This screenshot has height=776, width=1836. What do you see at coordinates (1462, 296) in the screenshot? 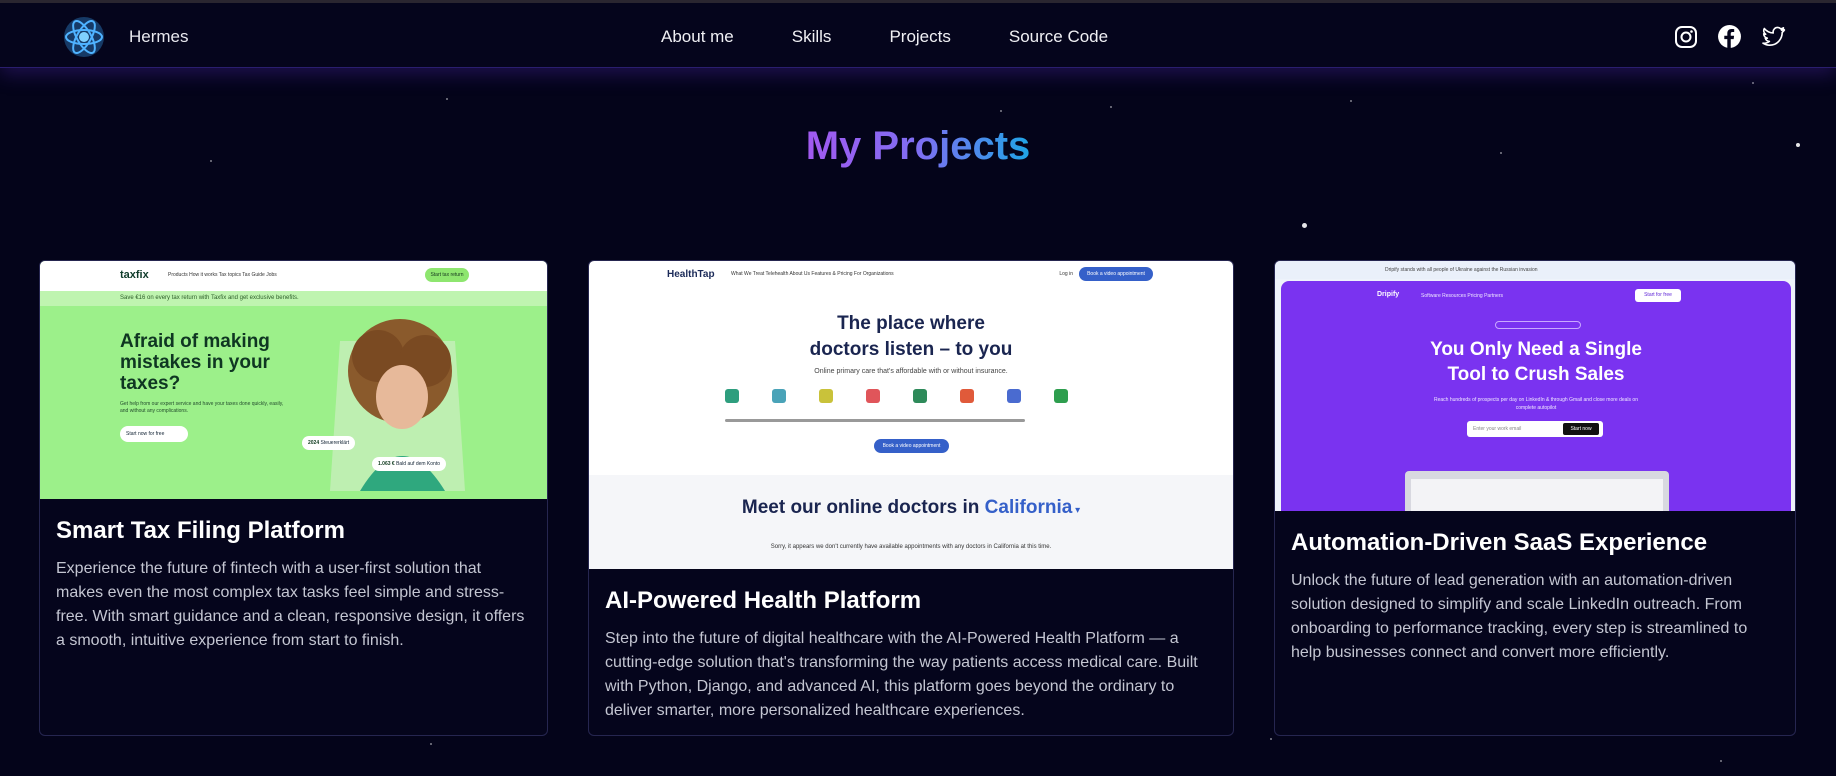
I see `preview-links: Software Resources Pricing Partners` at bounding box center [1462, 296].